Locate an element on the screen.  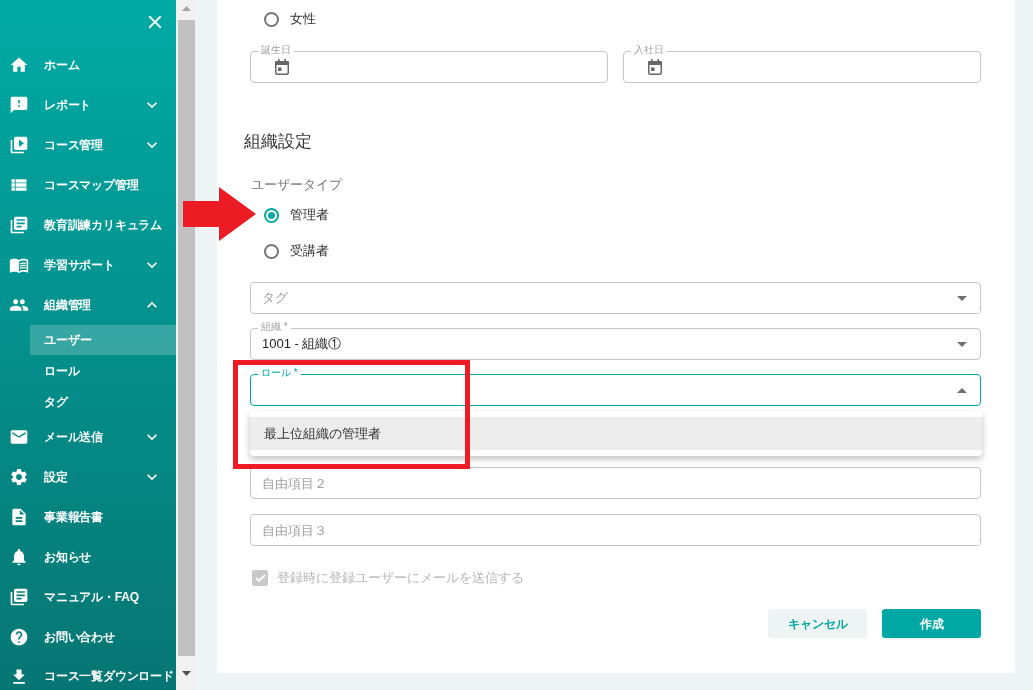
sidebar-item: お知らせ is located at coordinates (88, 557).